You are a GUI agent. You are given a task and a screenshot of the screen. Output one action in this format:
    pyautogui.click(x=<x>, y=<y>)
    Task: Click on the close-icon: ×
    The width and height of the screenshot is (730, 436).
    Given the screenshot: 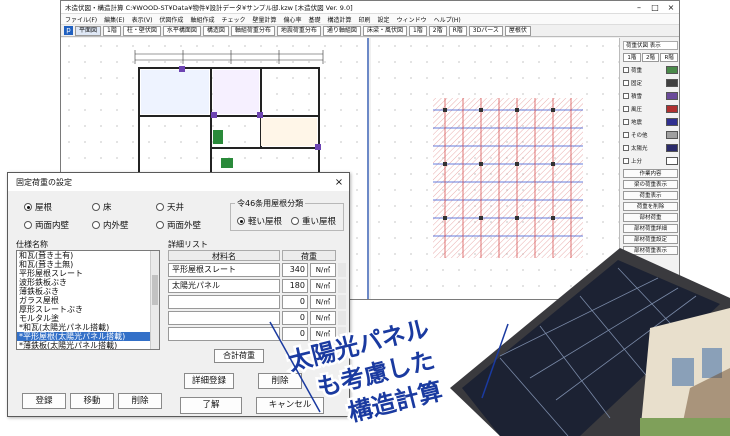 What is the action you would take?
    pyautogui.click(x=339, y=182)
    